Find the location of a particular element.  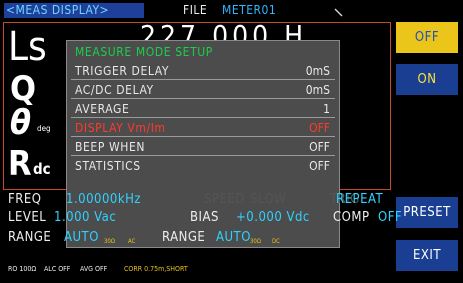

bias-value: +0.000 Vdc is located at coordinates (273, 218).